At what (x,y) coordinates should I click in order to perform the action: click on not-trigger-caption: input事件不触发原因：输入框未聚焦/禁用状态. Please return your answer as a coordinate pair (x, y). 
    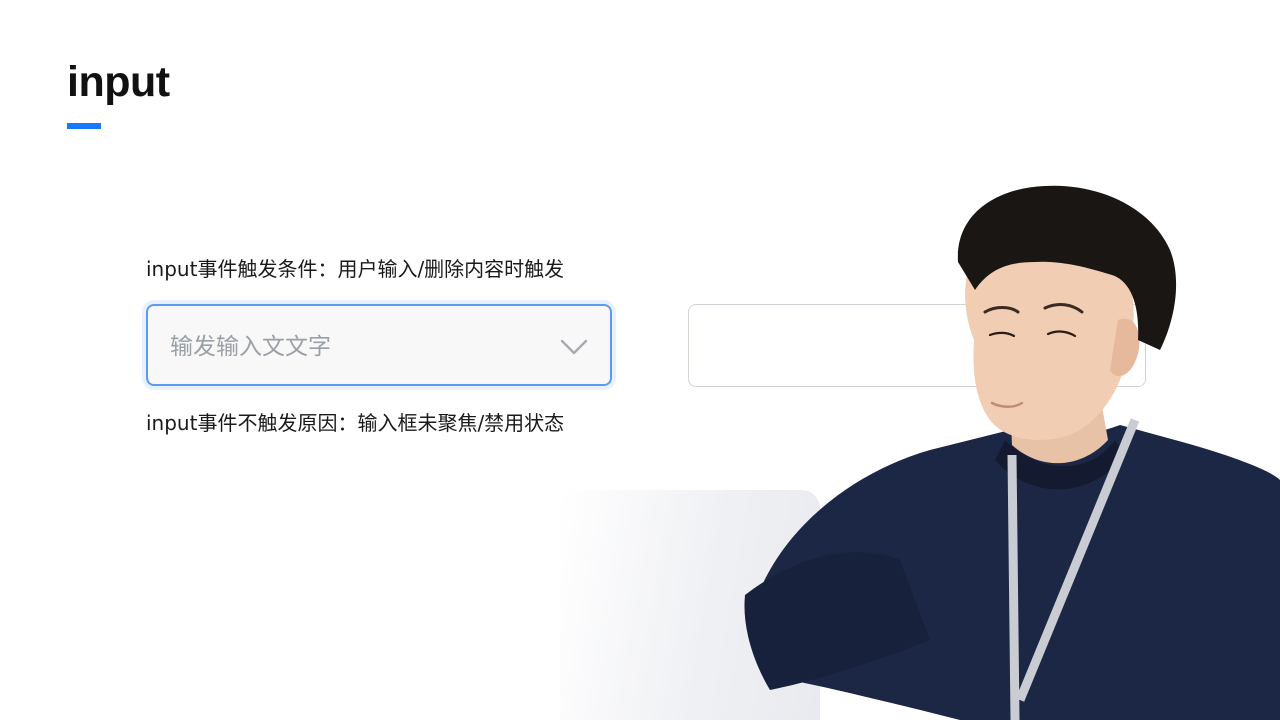
    Looking at the image, I should click on (355, 423).